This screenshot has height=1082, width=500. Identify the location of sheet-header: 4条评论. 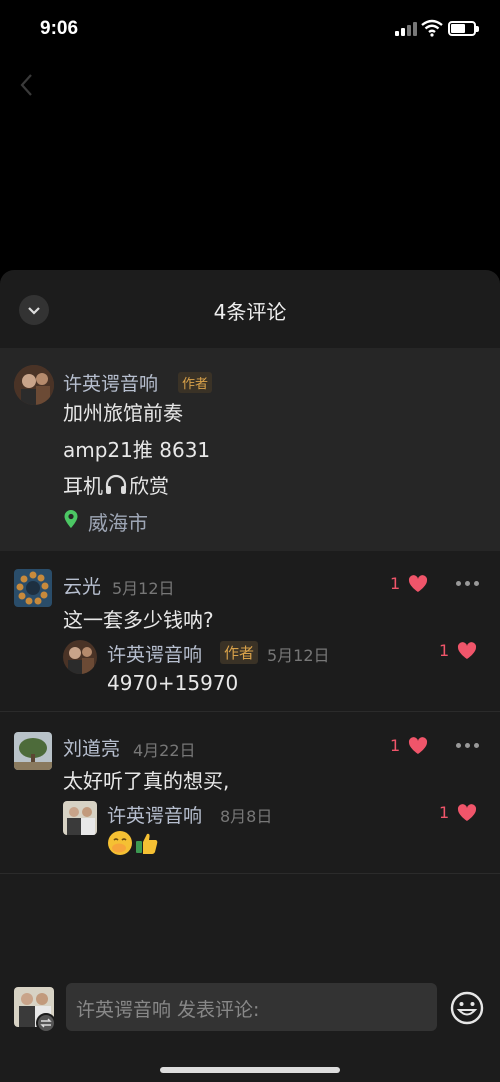
(250, 309).